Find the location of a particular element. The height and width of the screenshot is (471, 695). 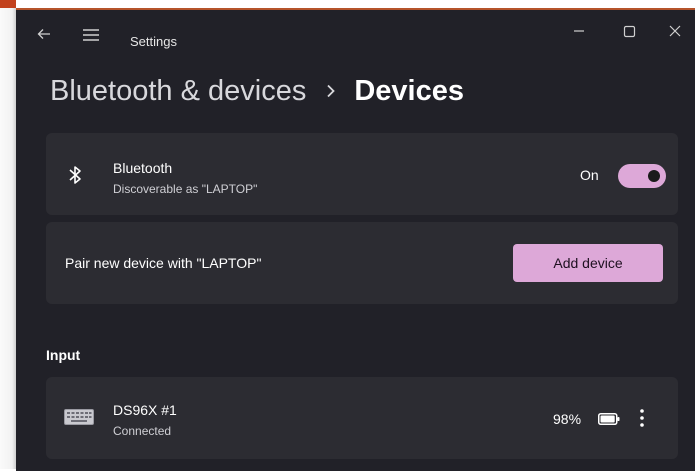

bluetooth-toggle is located at coordinates (642, 176).